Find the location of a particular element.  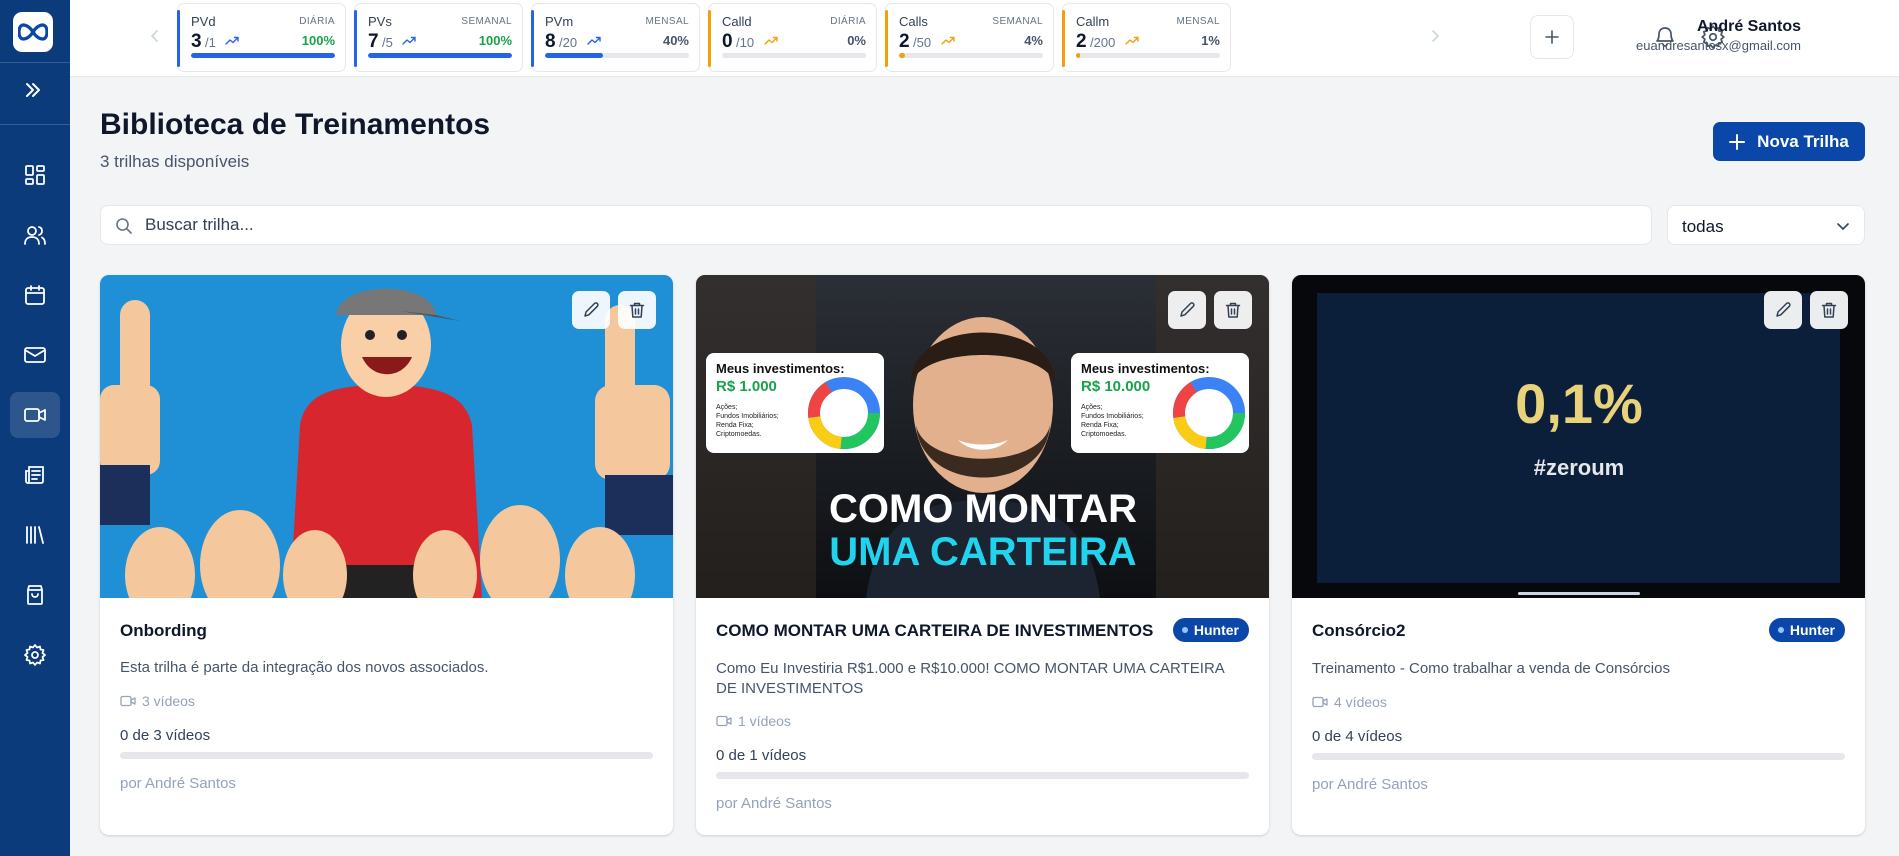

kpi-target: /1 is located at coordinates (210, 42).